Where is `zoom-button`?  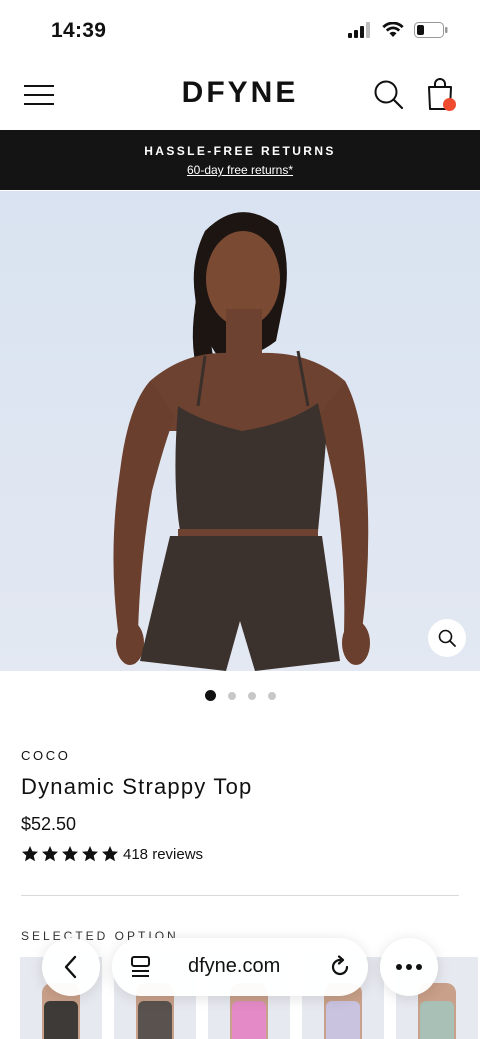
zoom-button is located at coordinates (447, 638).